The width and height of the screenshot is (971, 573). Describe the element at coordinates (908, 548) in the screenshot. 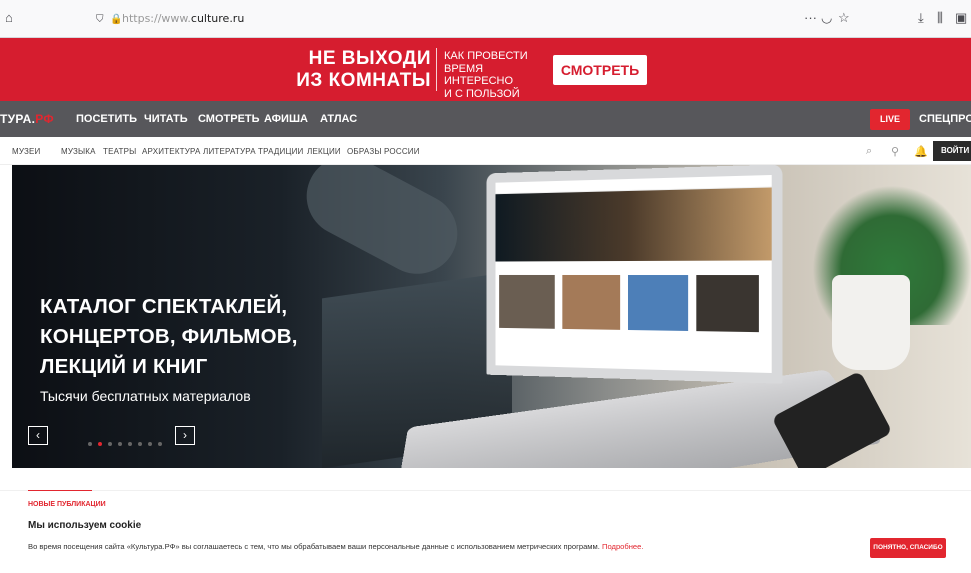

I see `cookie-accept-button: ПОНЯТНО, СПАСИБО` at that location.